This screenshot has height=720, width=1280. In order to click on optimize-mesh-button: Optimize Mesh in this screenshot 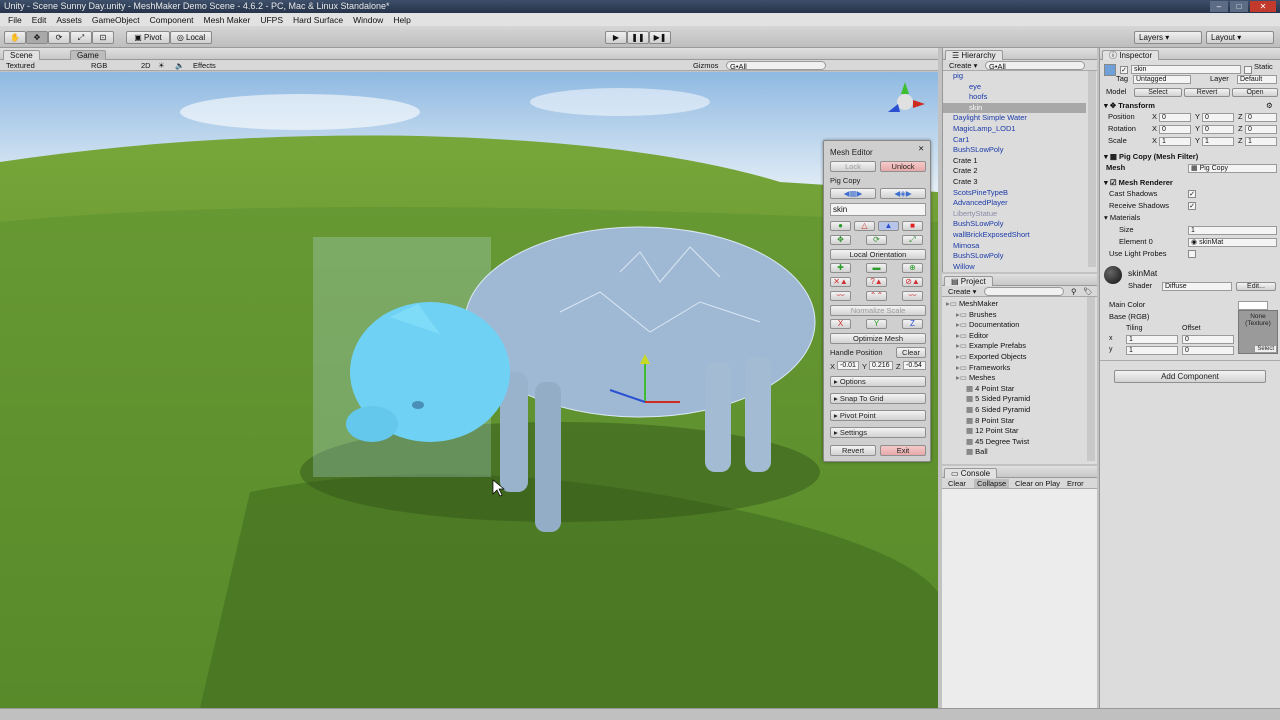, I will do `click(878, 338)`.